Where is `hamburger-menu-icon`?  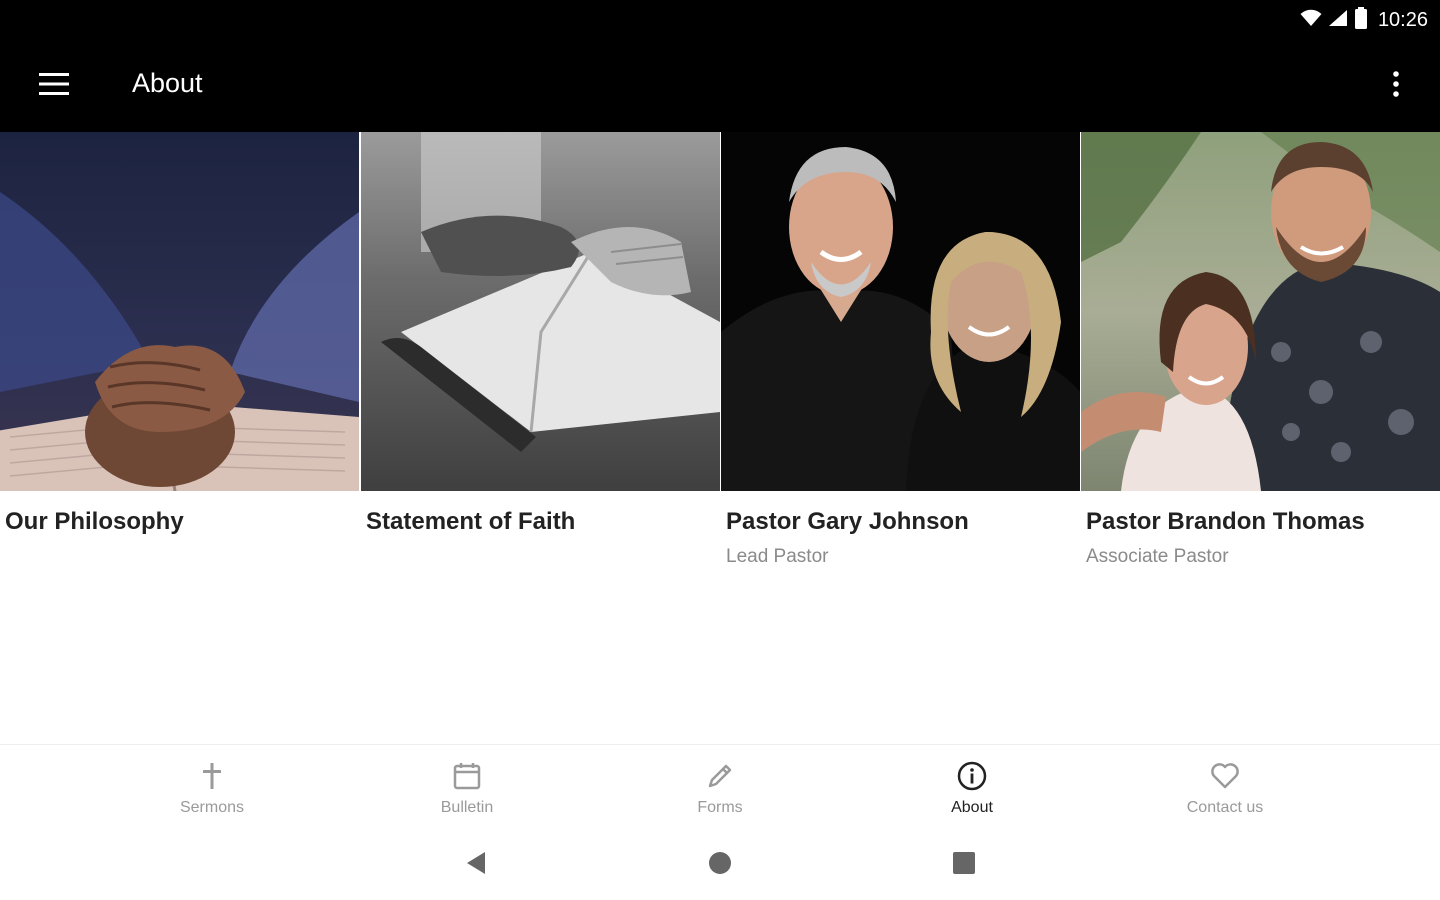
hamburger-menu-icon is located at coordinates (54, 86).